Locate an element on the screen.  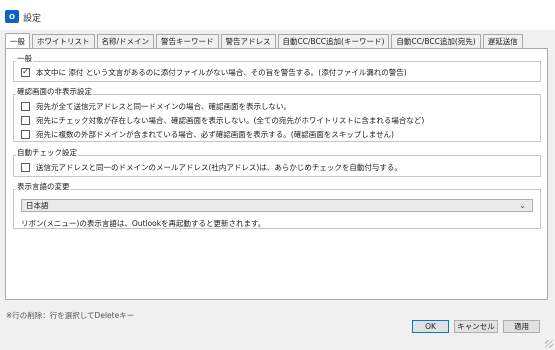
apply-button: 適用 is located at coordinates (521, 326).